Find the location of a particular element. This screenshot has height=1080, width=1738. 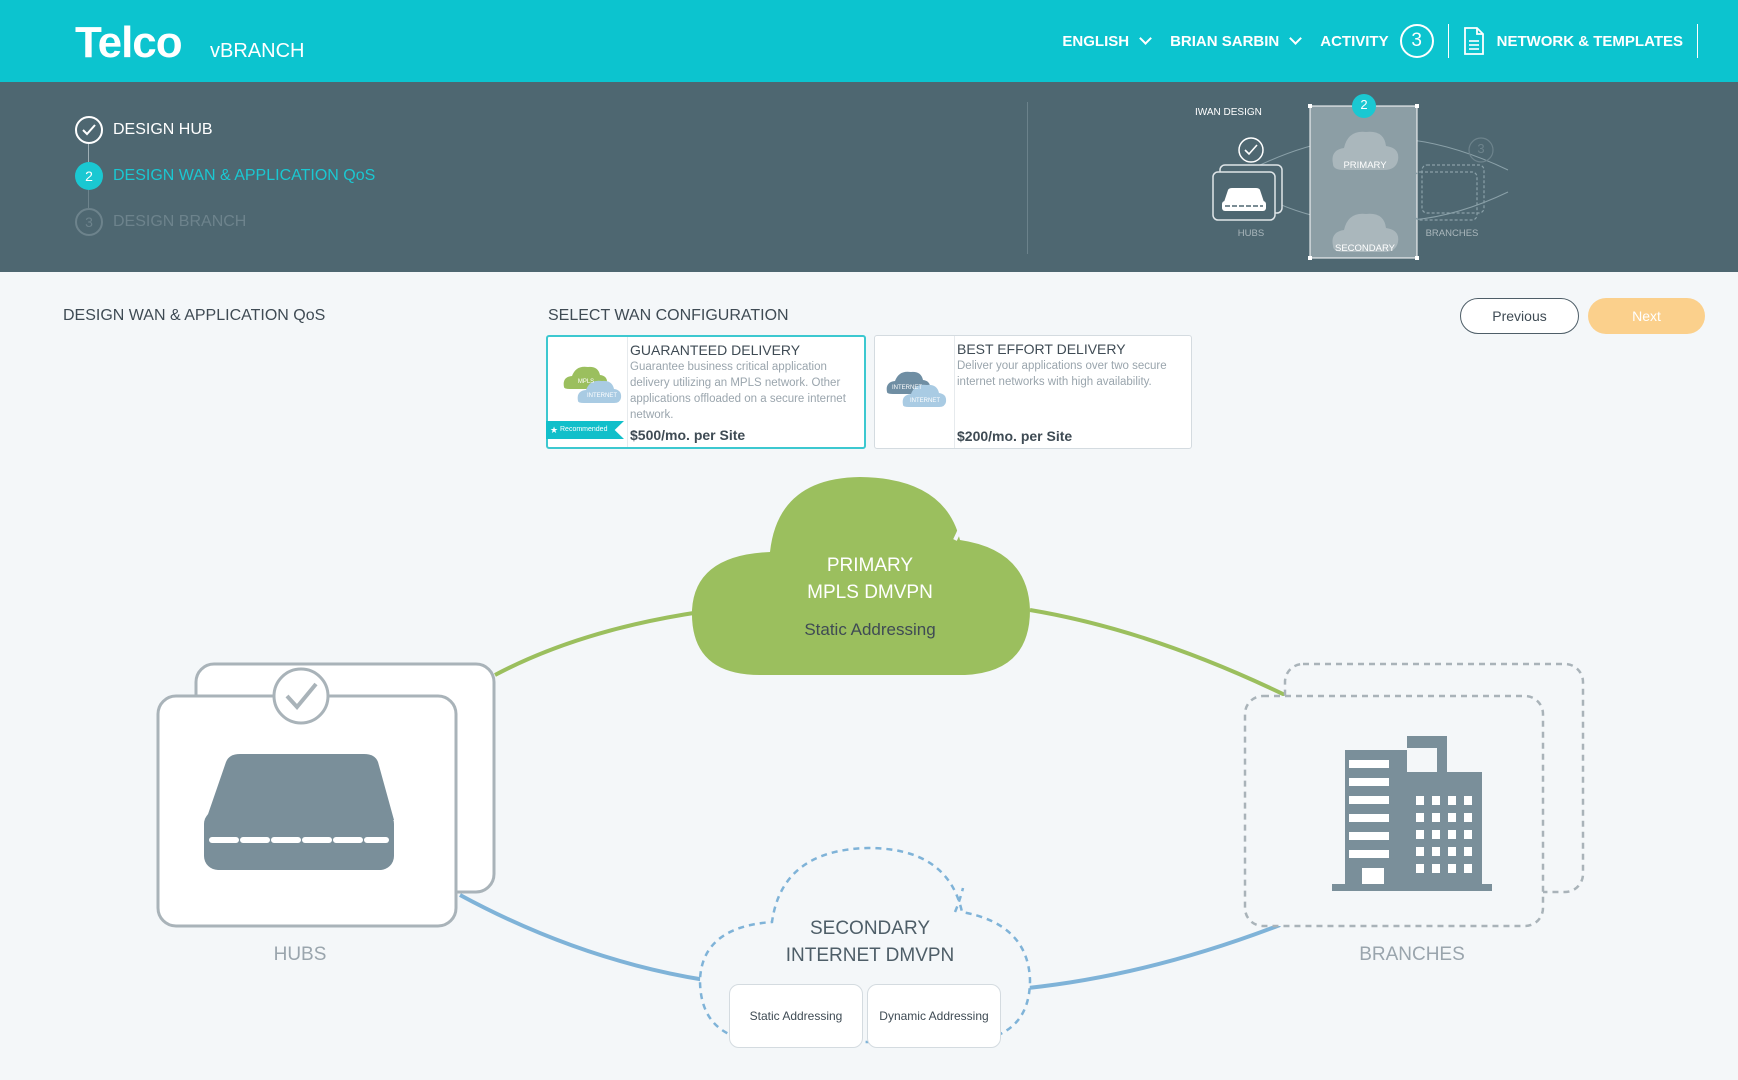

checkmark-icon is located at coordinates (89, 130).